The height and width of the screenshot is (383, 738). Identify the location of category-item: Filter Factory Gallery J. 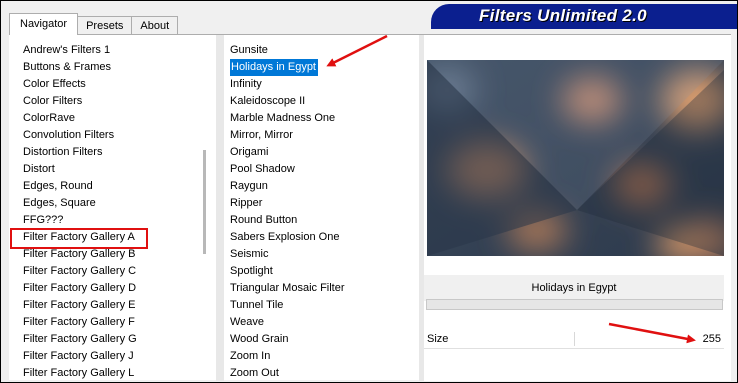
(112, 356).